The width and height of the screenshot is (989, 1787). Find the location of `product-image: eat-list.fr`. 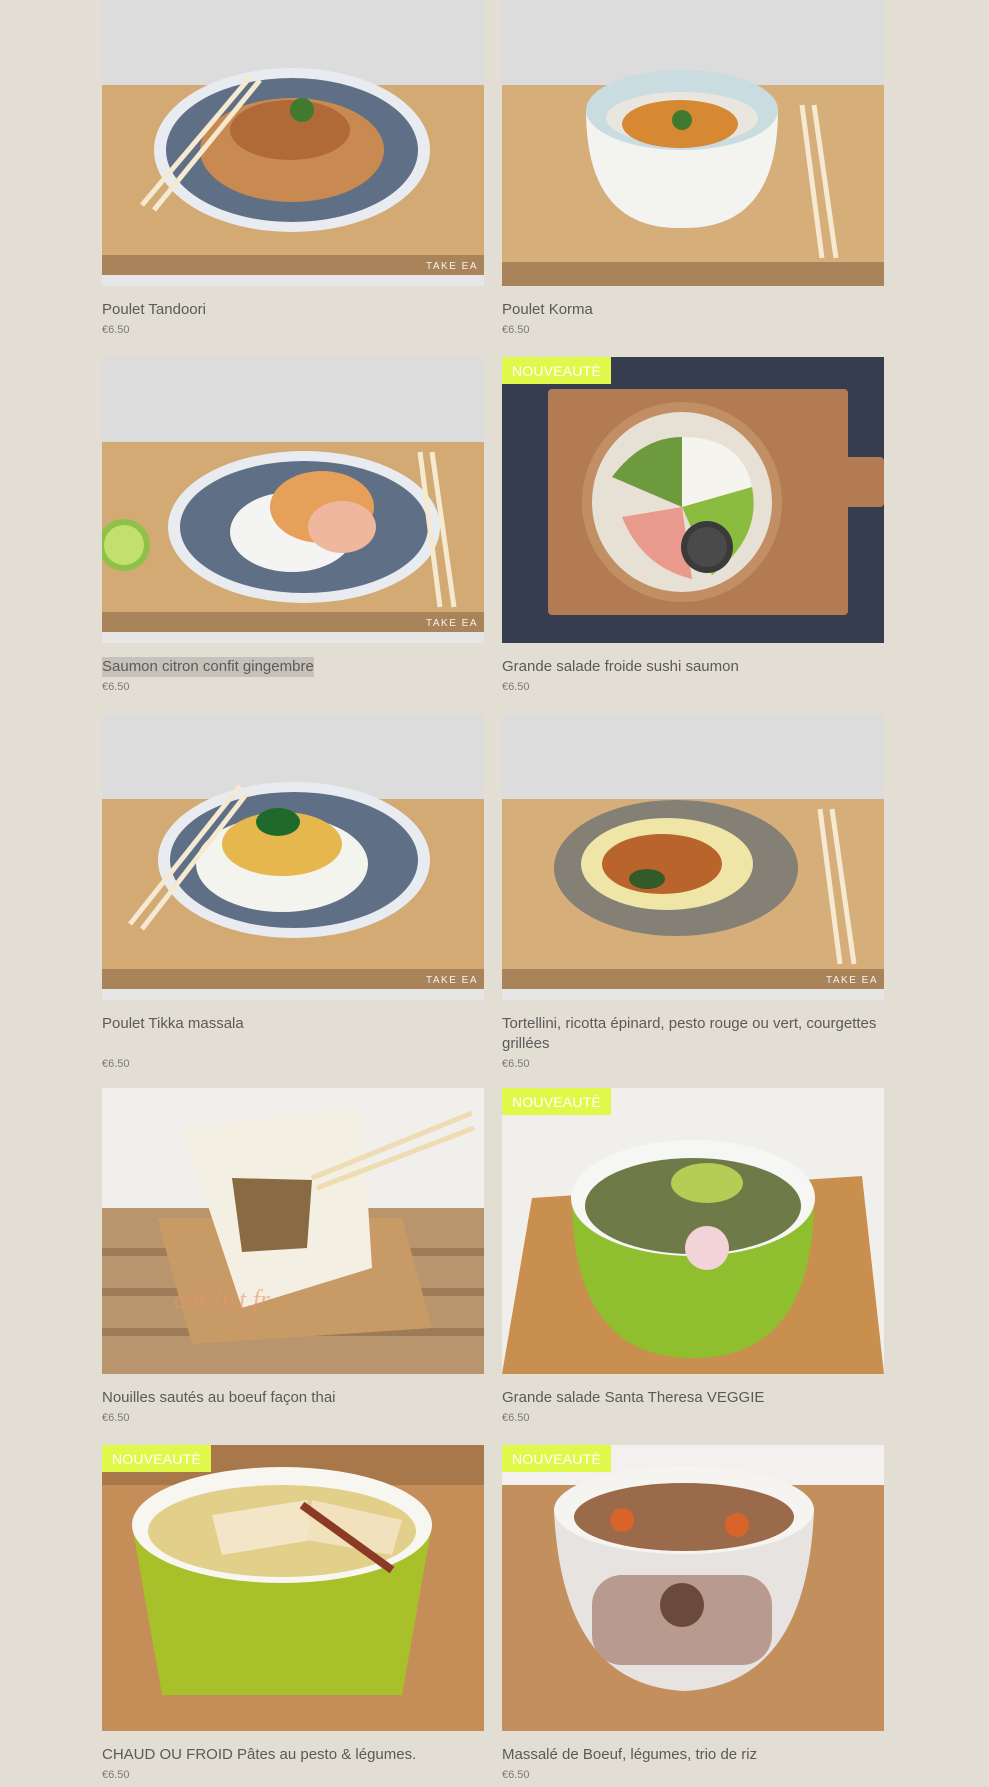

product-image: eat-list.fr is located at coordinates (293, 1231).